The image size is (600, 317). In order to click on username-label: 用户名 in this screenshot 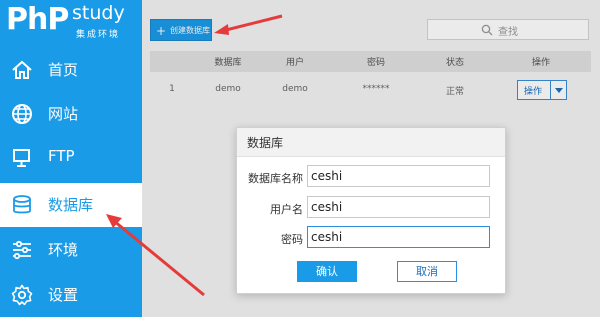, I will do `click(286, 209)`.